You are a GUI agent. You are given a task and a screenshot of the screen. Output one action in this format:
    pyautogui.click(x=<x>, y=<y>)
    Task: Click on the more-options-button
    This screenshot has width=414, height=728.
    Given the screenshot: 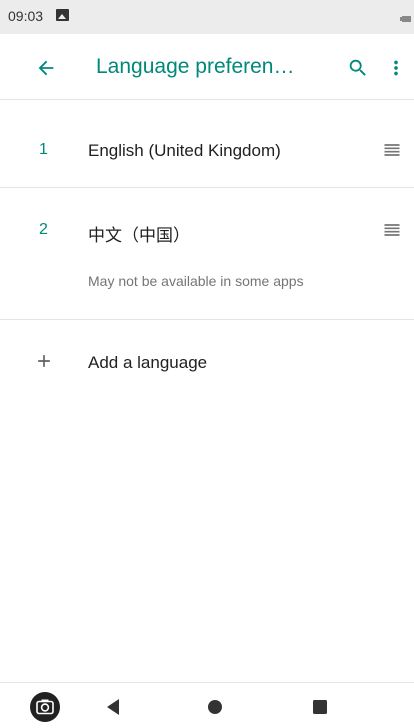 What is the action you would take?
    pyautogui.click(x=396, y=68)
    